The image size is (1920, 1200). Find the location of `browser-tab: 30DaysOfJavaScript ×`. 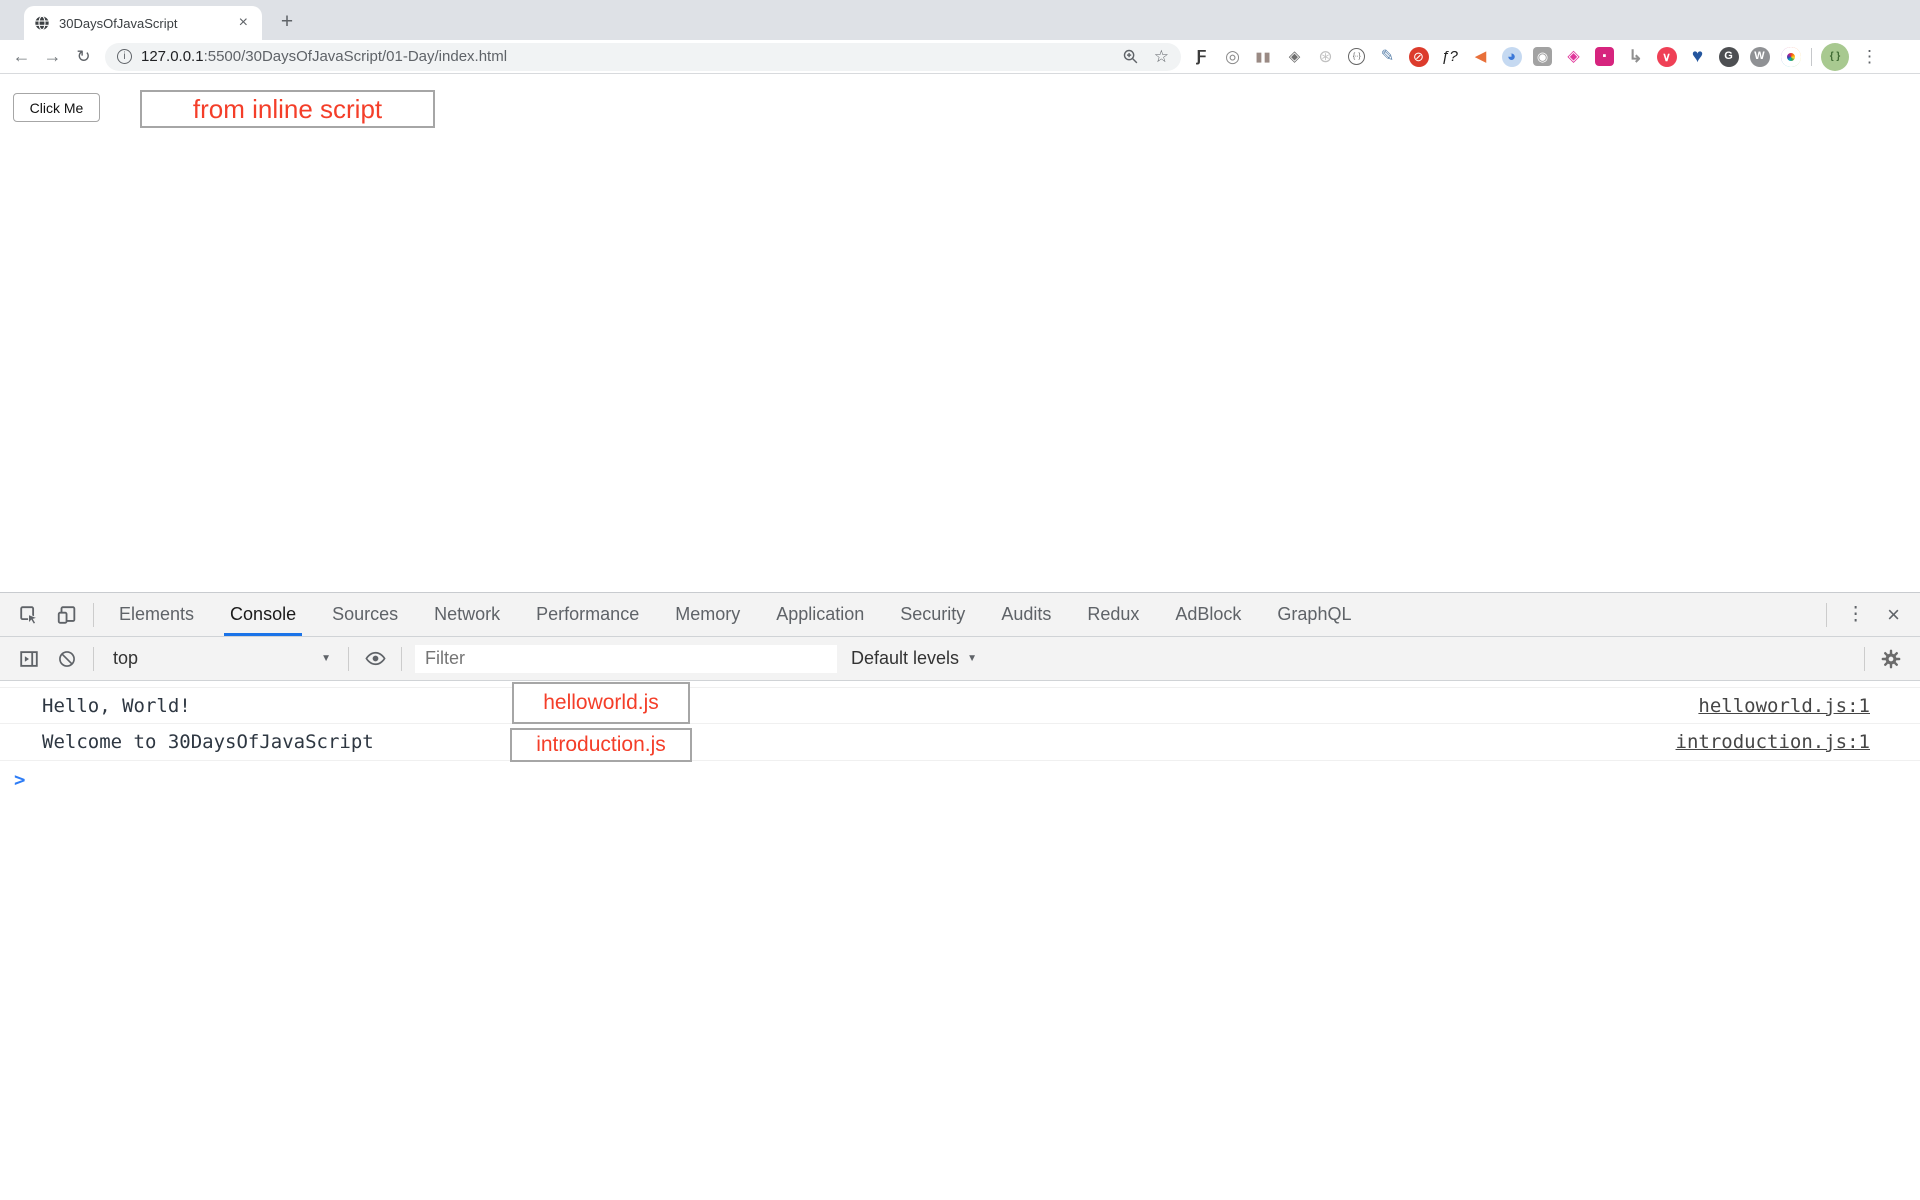

browser-tab: 30DaysOfJavaScript × is located at coordinates (143, 23).